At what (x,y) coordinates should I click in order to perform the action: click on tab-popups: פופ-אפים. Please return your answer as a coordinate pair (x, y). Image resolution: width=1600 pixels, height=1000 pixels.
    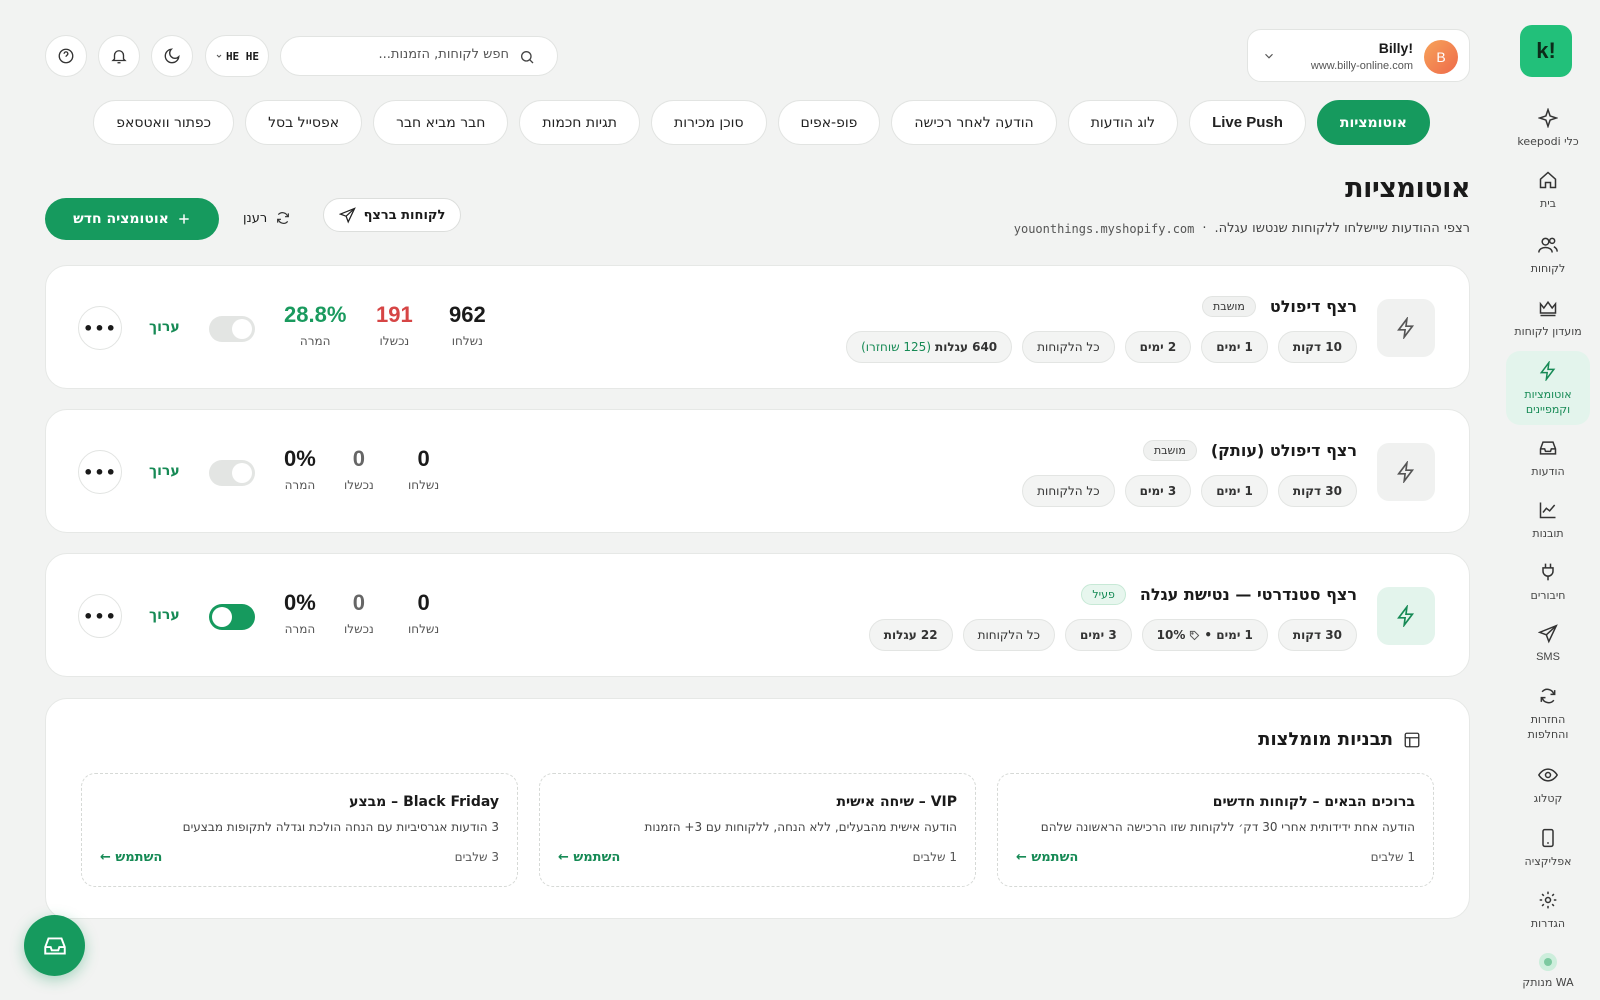
    Looking at the image, I should click on (829, 122).